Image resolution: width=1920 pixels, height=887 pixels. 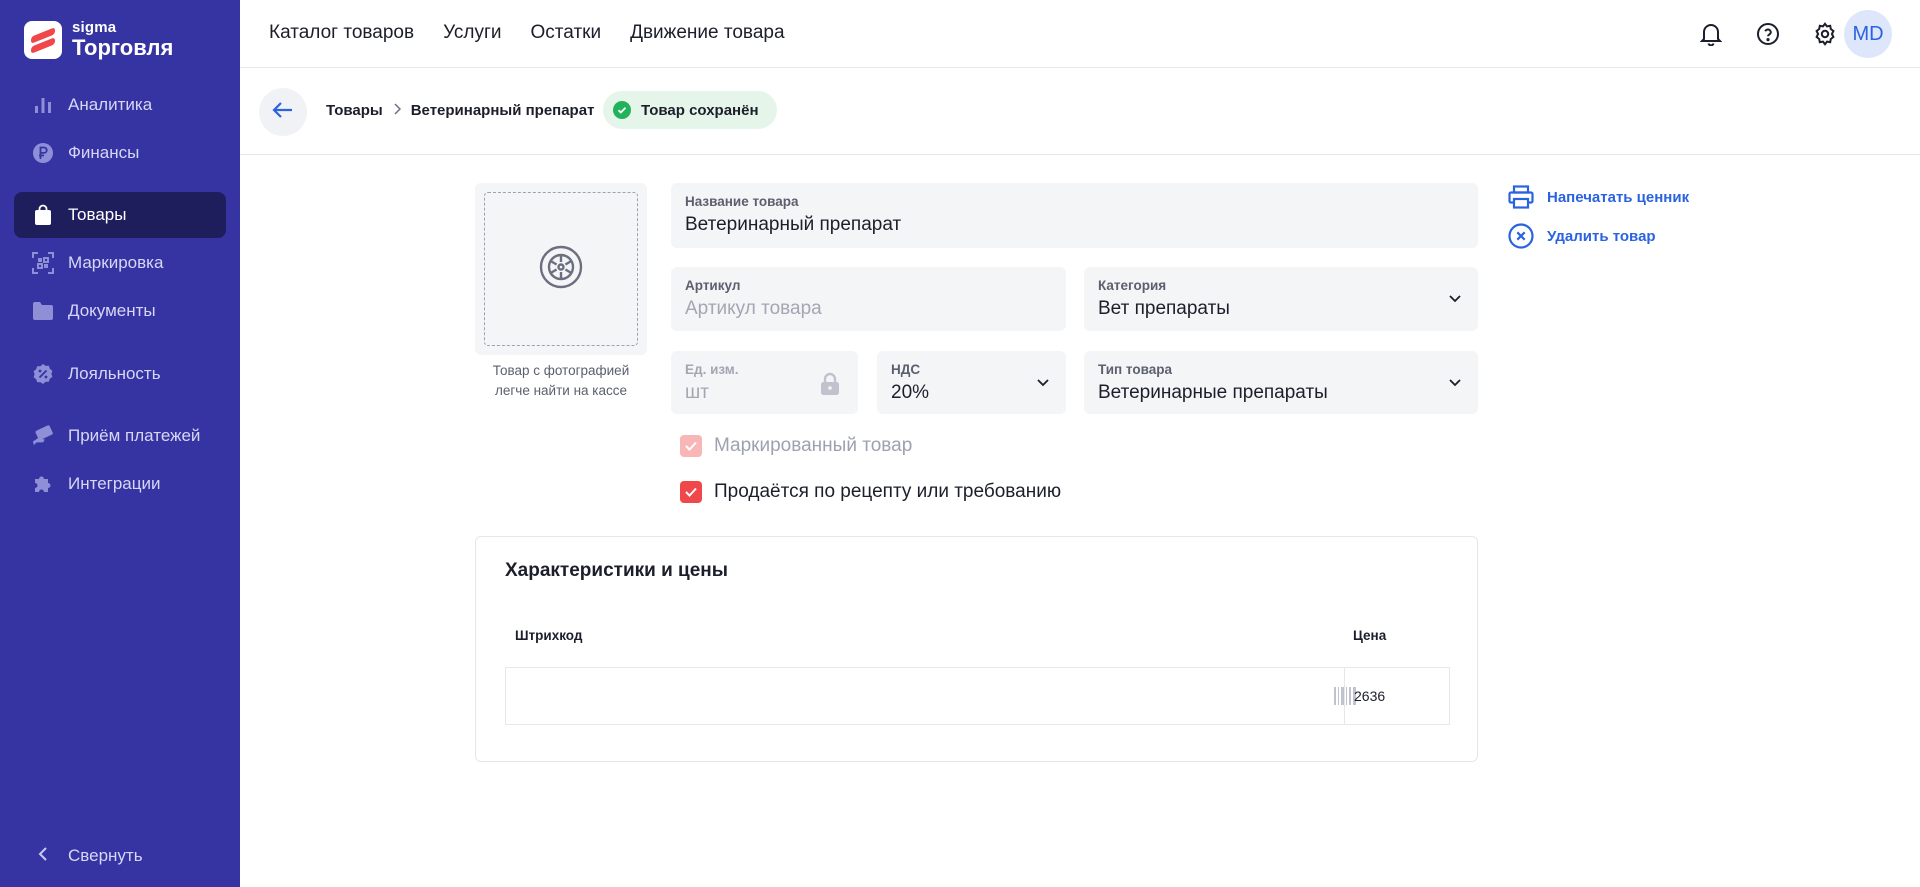 I want to click on sidebar-item-marking: Маркировка, so click(x=120, y=263).